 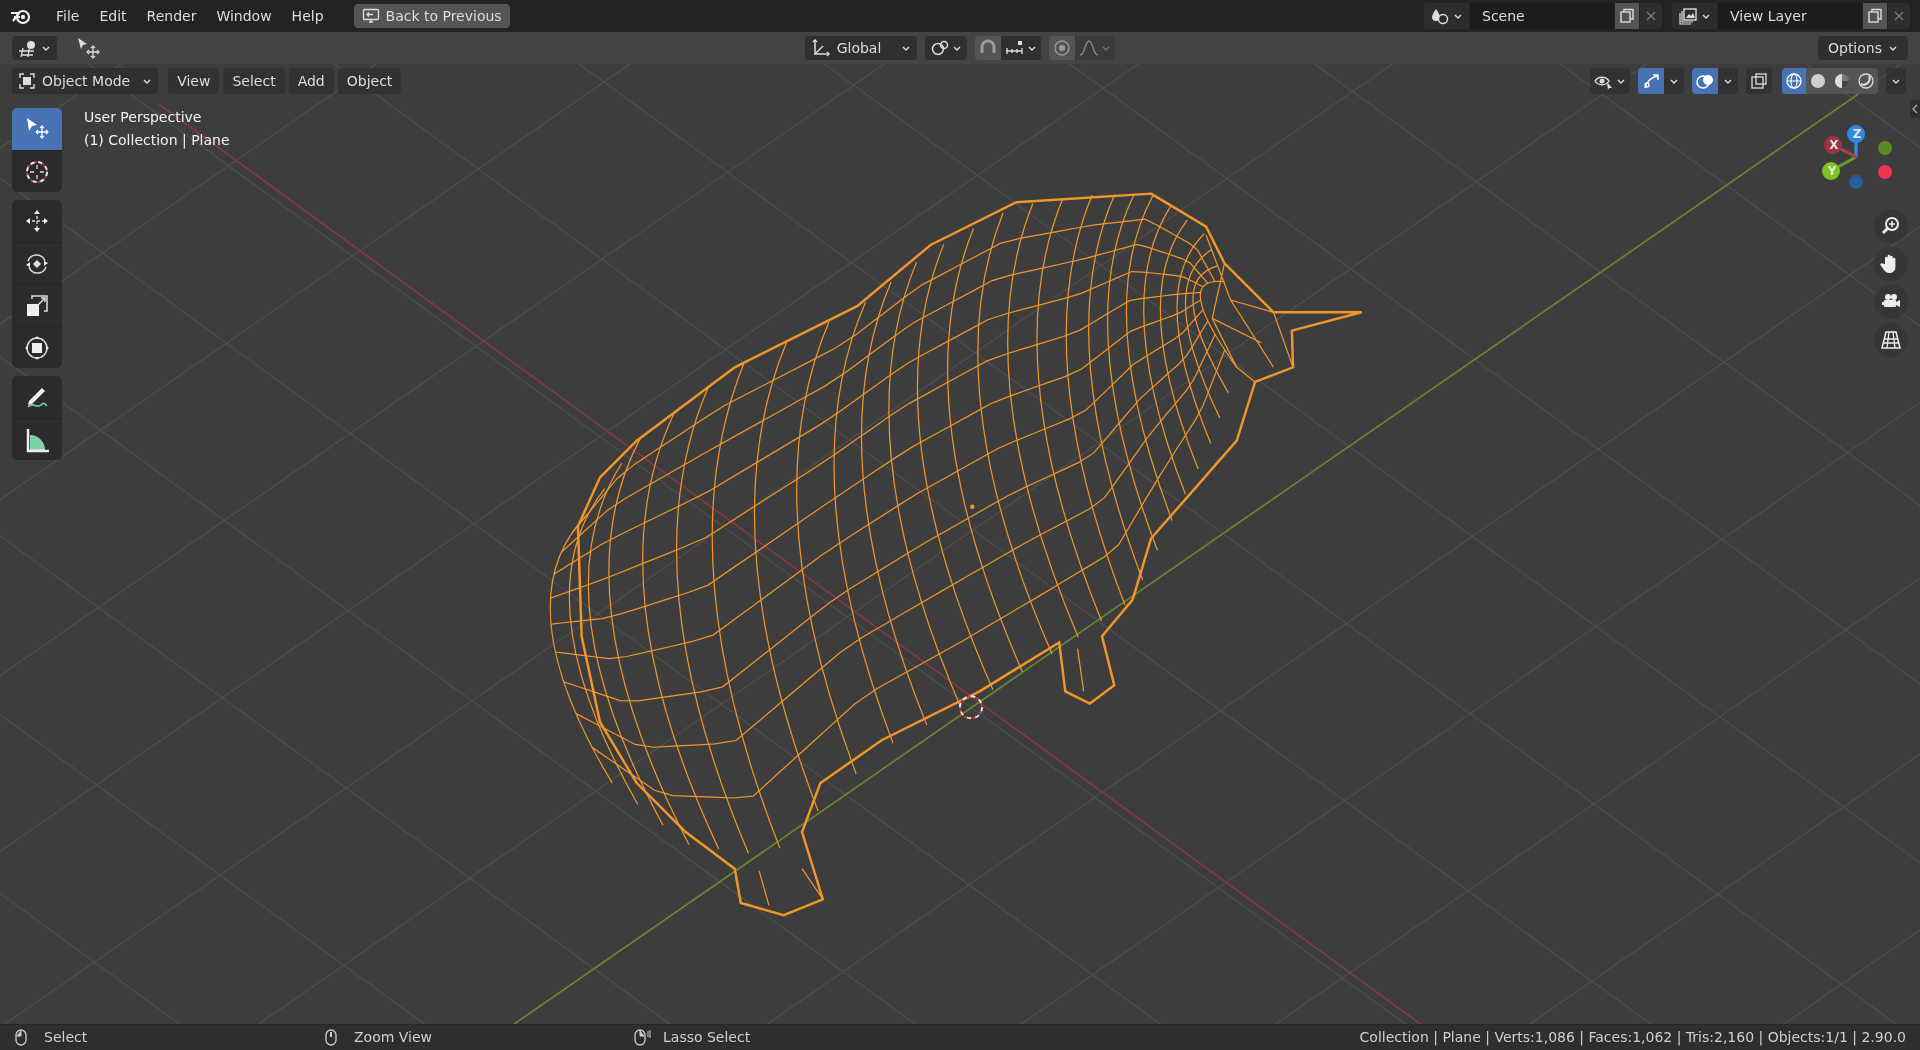 I want to click on object-mode-icon, so click(x=27, y=81).